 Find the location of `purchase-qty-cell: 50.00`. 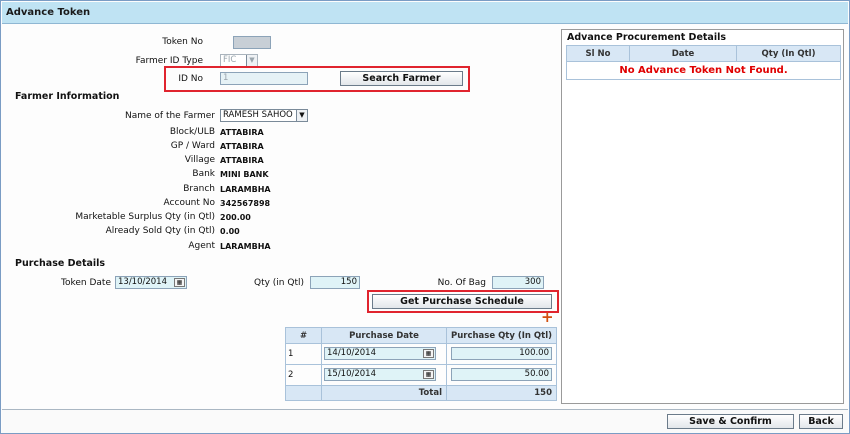

purchase-qty-cell: 50.00 is located at coordinates (501, 375).